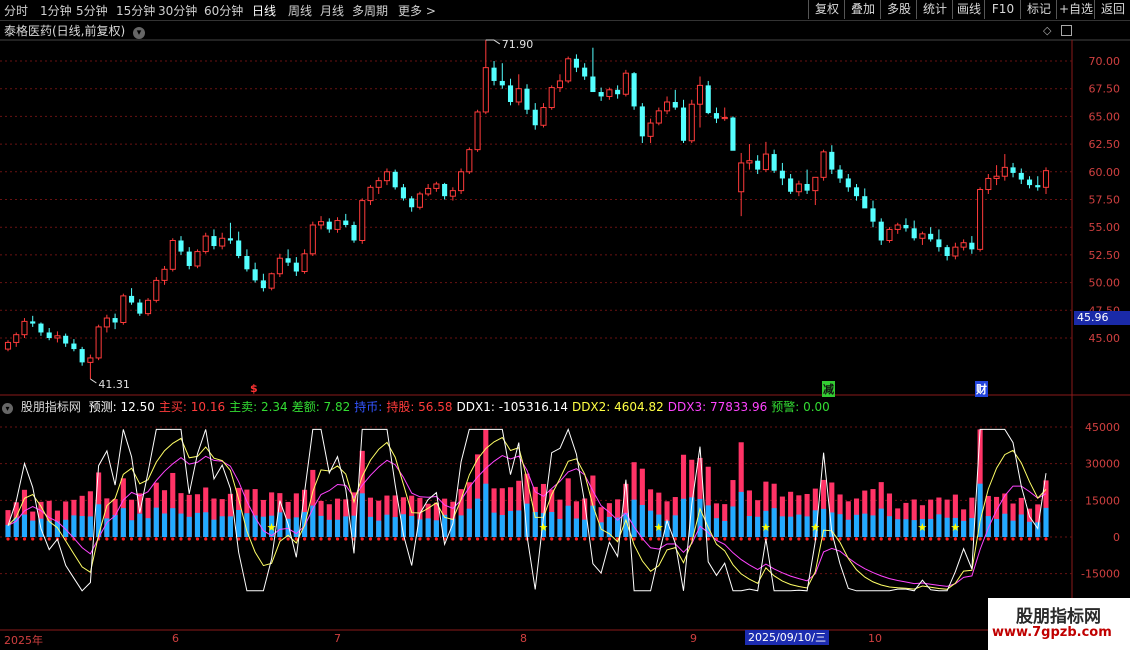 Image resolution: width=1130 pixels, height=650 pixels. Describe the element at coordinates (51, 407) in the screenshot. I see `indicator-name: 股朋指标网` at that location.